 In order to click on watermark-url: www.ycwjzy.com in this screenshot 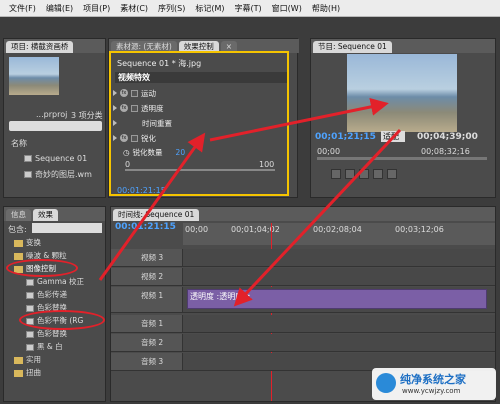, I will do `click(431, 391)`.